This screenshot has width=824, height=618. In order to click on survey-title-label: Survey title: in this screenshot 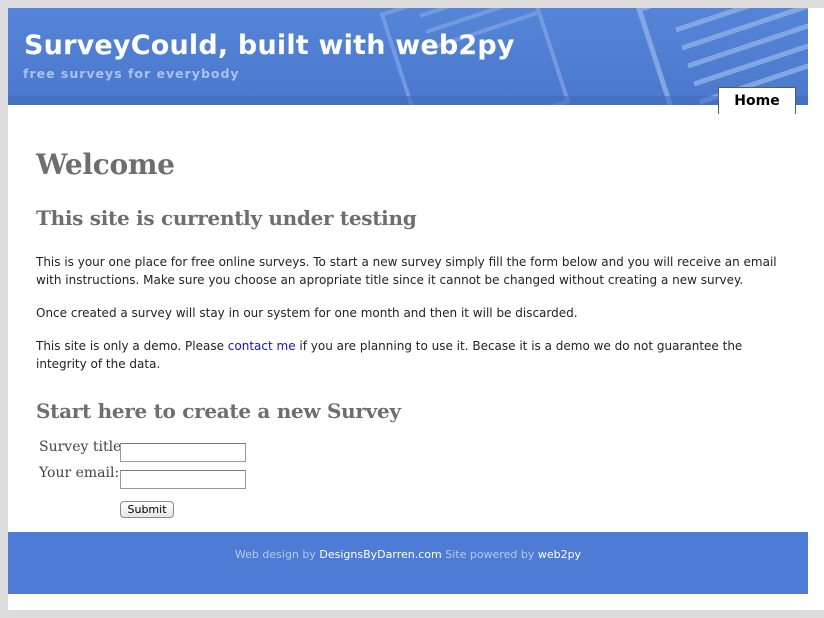, I will do `click(83, 447)`.